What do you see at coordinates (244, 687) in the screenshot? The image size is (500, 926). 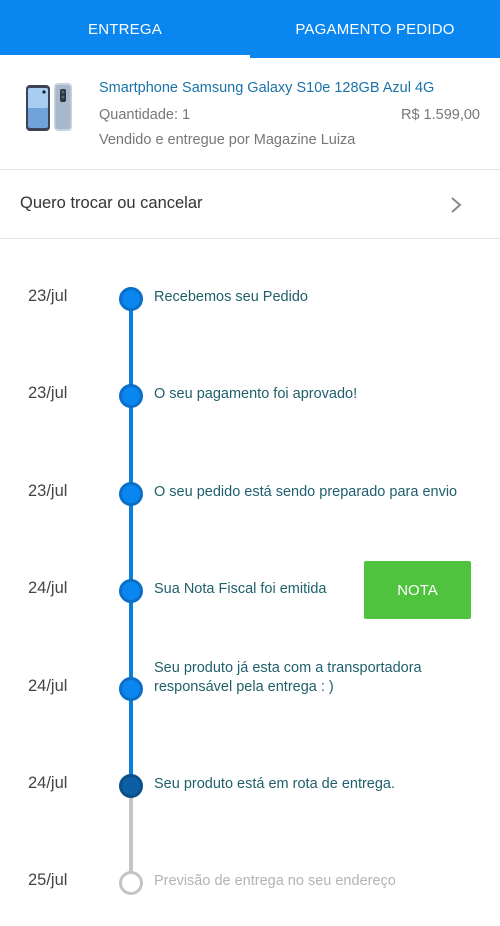 I see `step-text-line2: responsável pela entrega : )` at bounding box center [244, 687].